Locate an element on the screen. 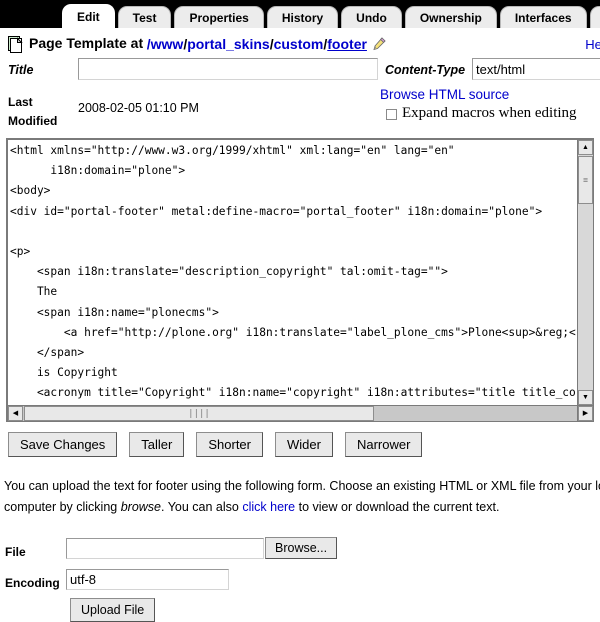 This screenshot has height=622, width=600. upload-line2-part-a: computer by clicking is located at coordinates (62, 507).